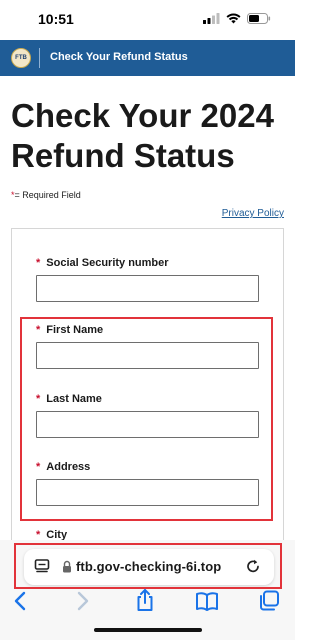 Image resolution: width=320 pixels, height=640 pixels. I want to click on browser-toolbar, so click(147, 602).